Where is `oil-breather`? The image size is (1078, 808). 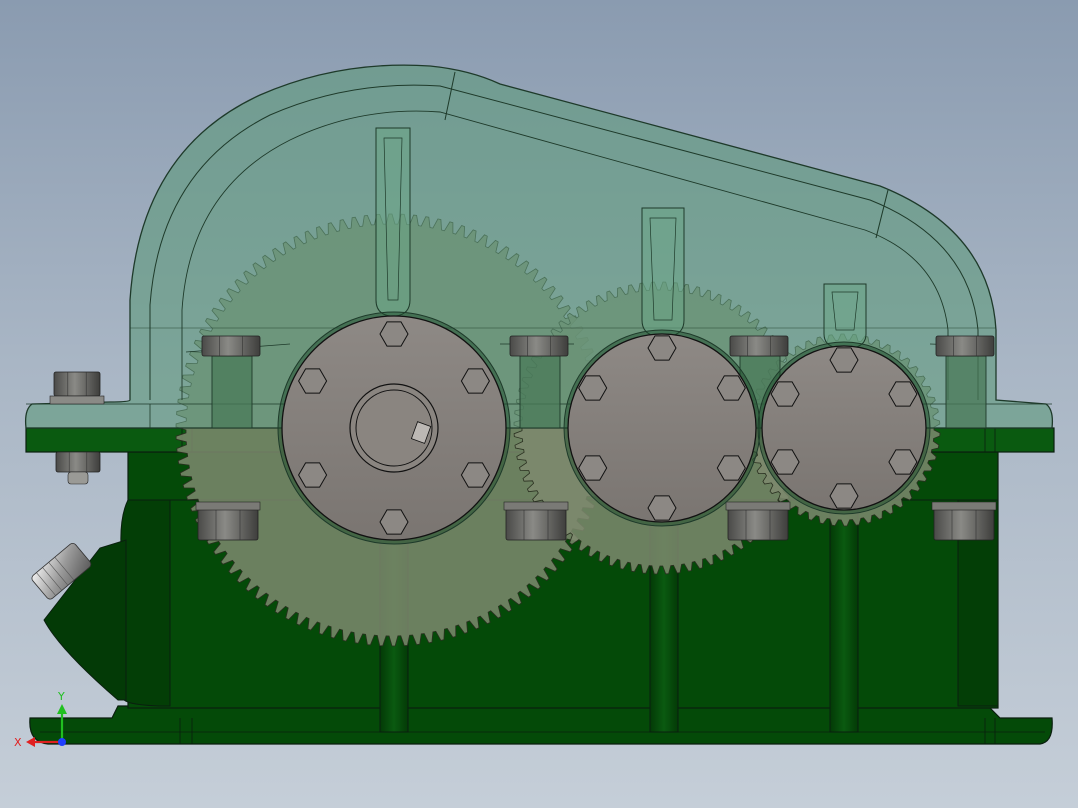 oil-breather is located at coordinates (78, 620).